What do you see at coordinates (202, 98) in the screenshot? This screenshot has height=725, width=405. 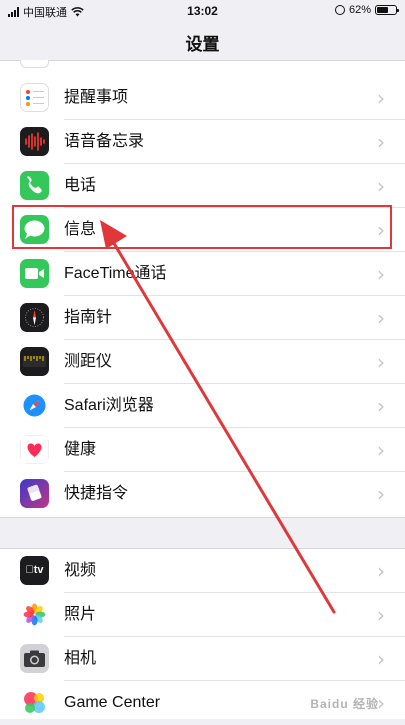 I see `settings-row-reminders: 提醒事项 ›` at bounding box center [202, 98].